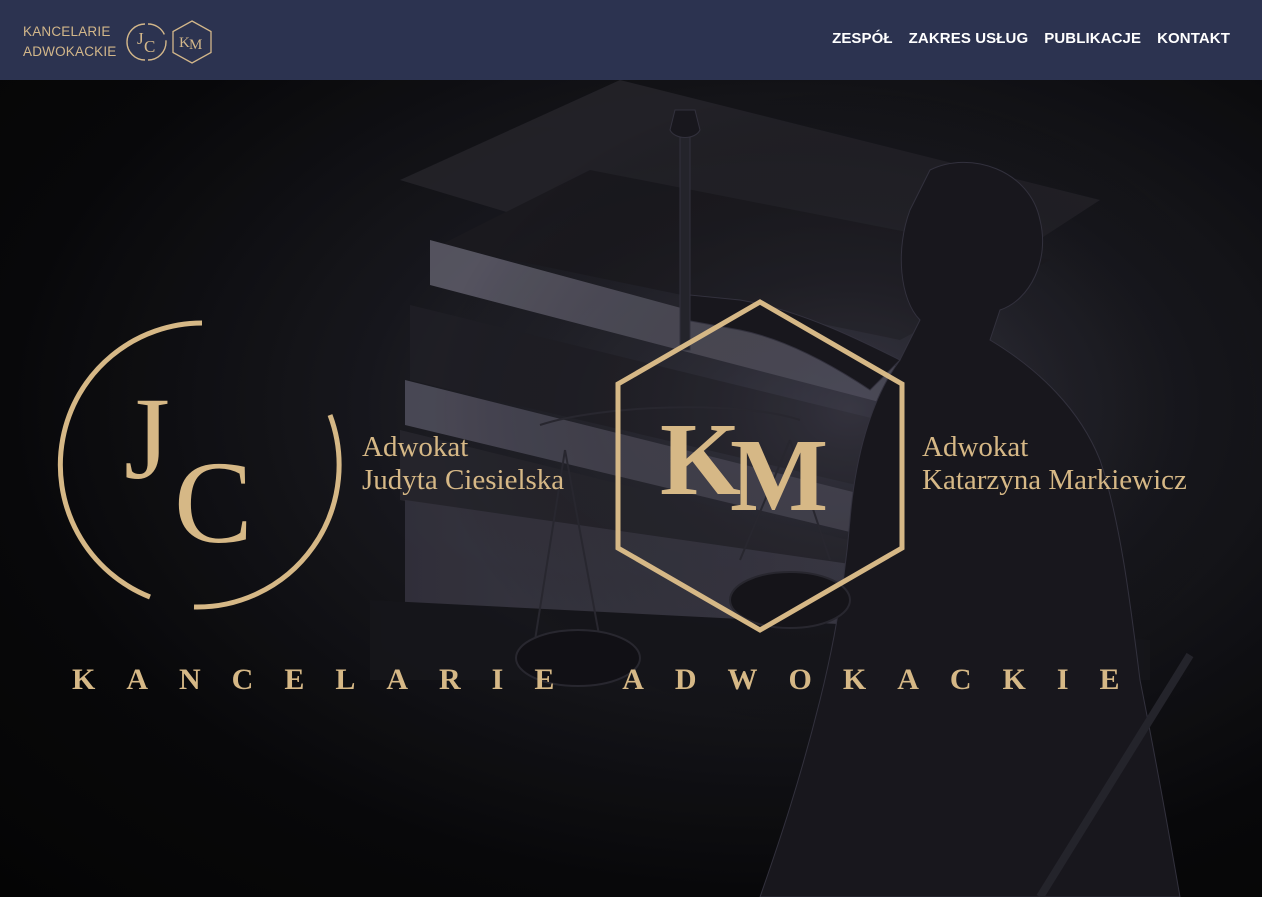 This screenshot has width=1262, height=897. Describe the element at coordinates (463, 480) in the screenshot. I see `jc-full-name: Judyta Ciesielska` at that location.